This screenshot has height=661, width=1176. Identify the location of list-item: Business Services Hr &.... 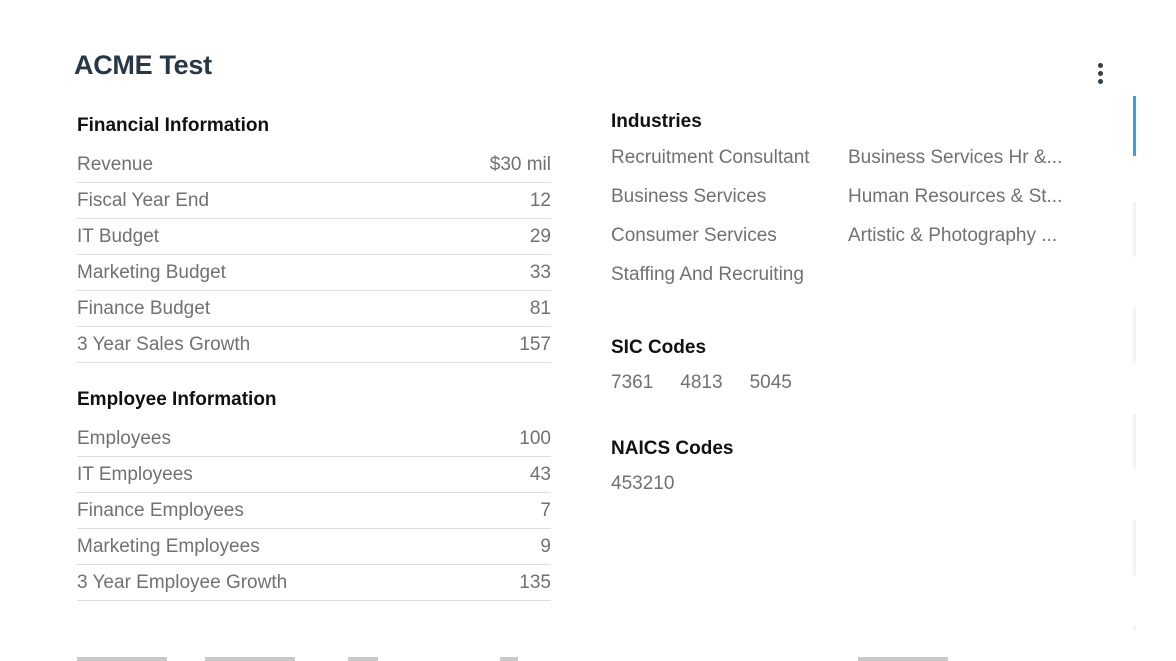
(955, 157).